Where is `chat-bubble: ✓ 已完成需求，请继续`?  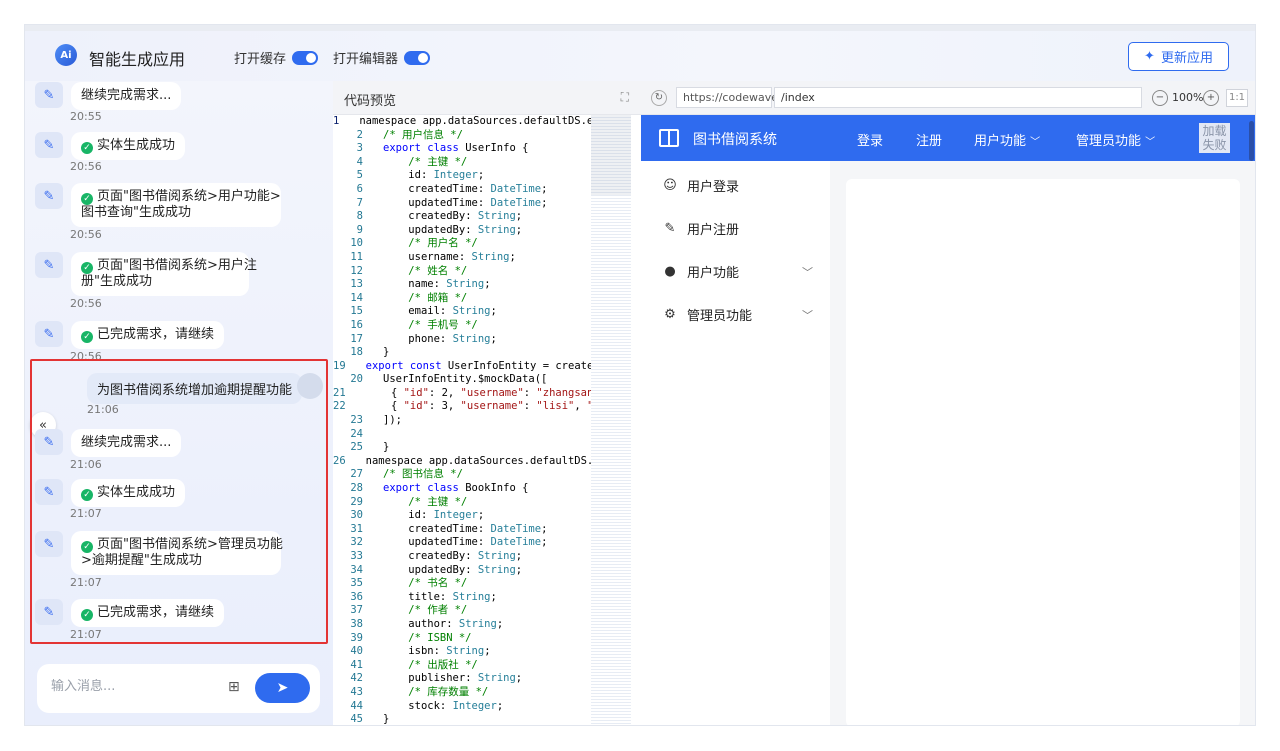
chat-bubble: ✓ 已完成需求，请继续 is located at coordinates (148, 335).